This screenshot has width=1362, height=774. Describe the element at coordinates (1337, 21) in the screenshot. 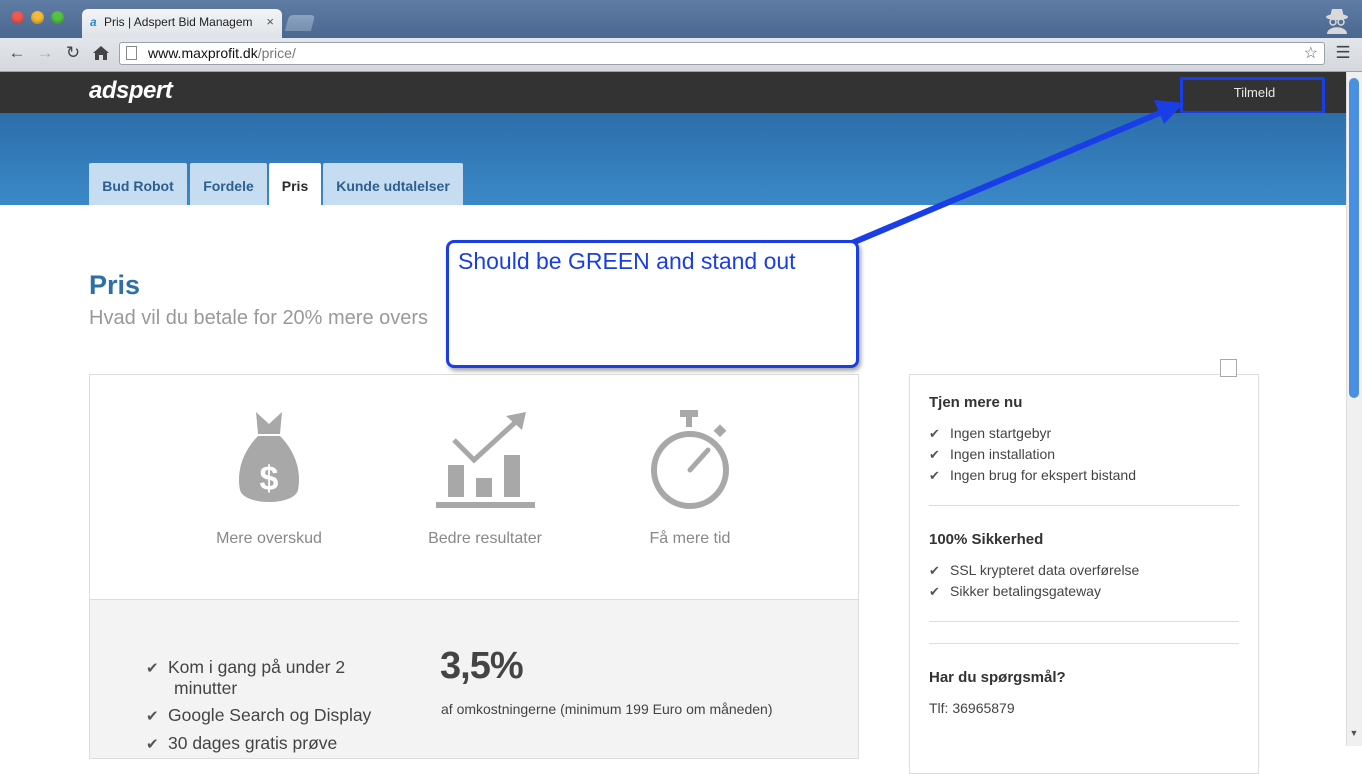

I see `incognito-icon` at that location.